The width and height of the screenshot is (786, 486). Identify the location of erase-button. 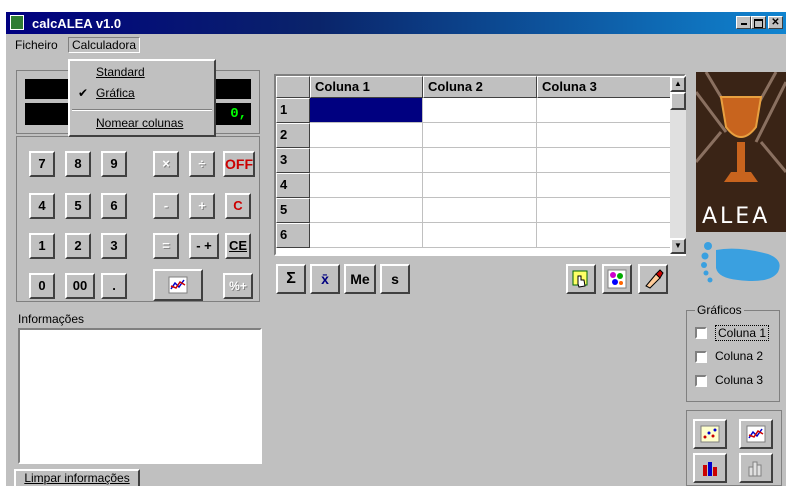
(653, 279).